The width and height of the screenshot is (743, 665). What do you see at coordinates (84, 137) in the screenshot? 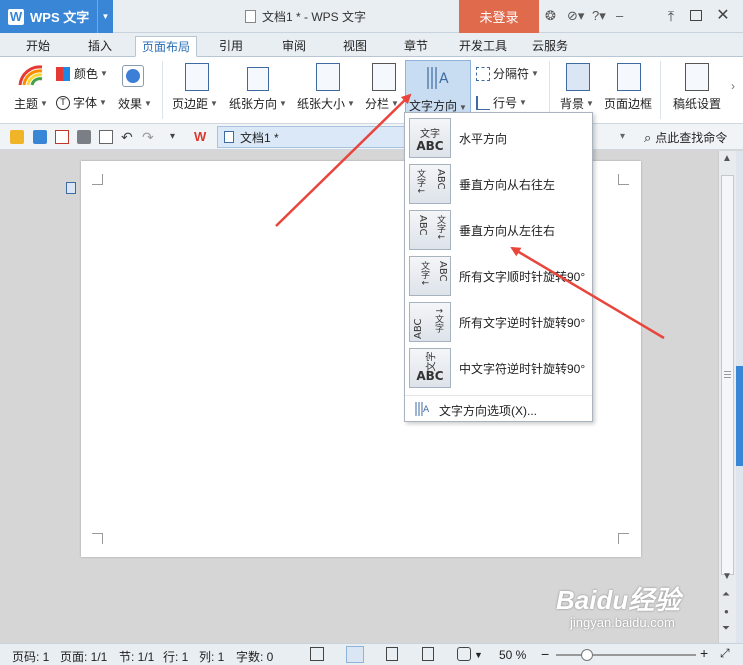
I see `print-icon` at bounding box center [84, 137].